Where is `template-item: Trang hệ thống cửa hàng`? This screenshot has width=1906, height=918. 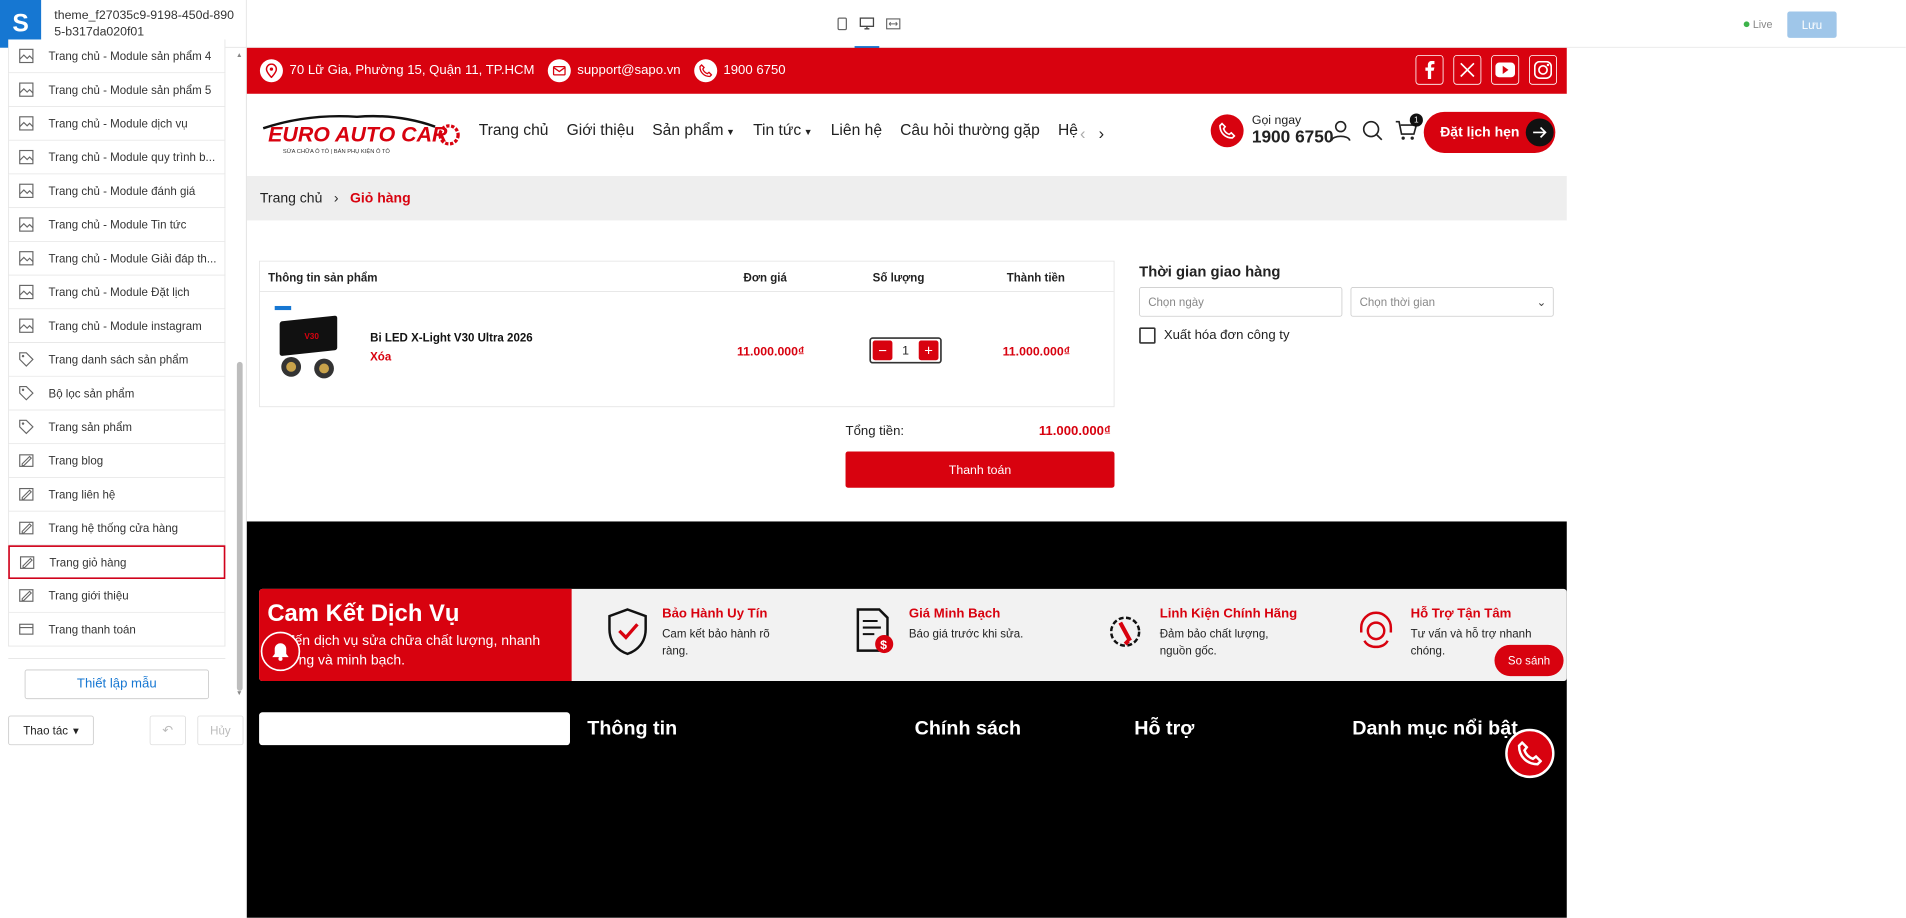 template-item: Trang hệ thống cửa hàng is located at coordinates (117, 528).